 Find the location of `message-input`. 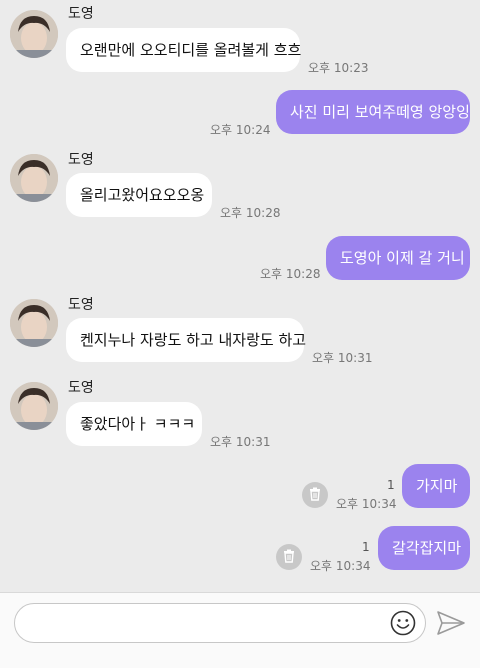

message-input is located at coordinates (220, 623).